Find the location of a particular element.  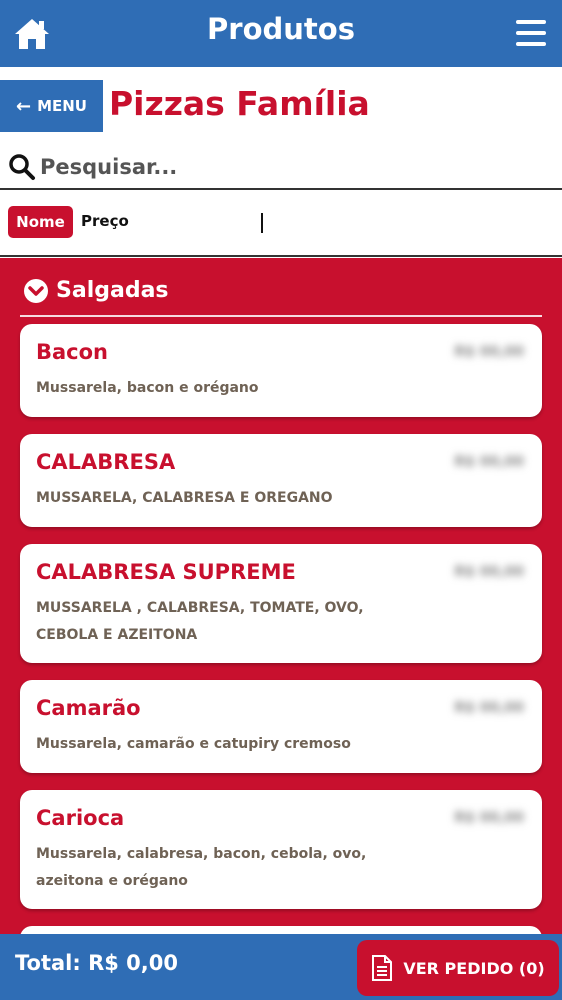

view-order-button: VER PEDIDO (0) is located at coordinates (458, 968).